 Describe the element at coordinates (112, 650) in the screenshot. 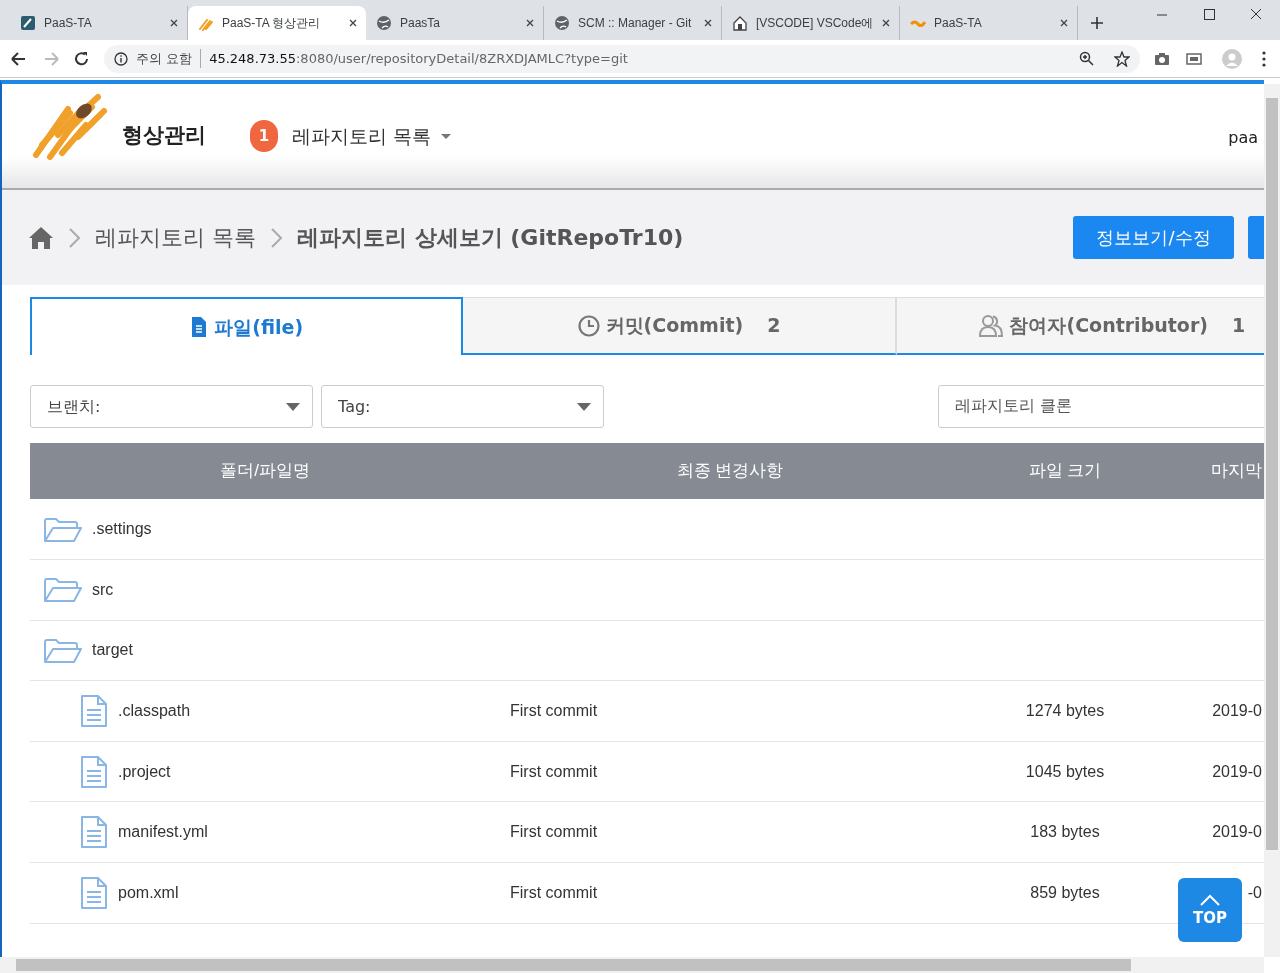

I see `folder-name: target` at that location.